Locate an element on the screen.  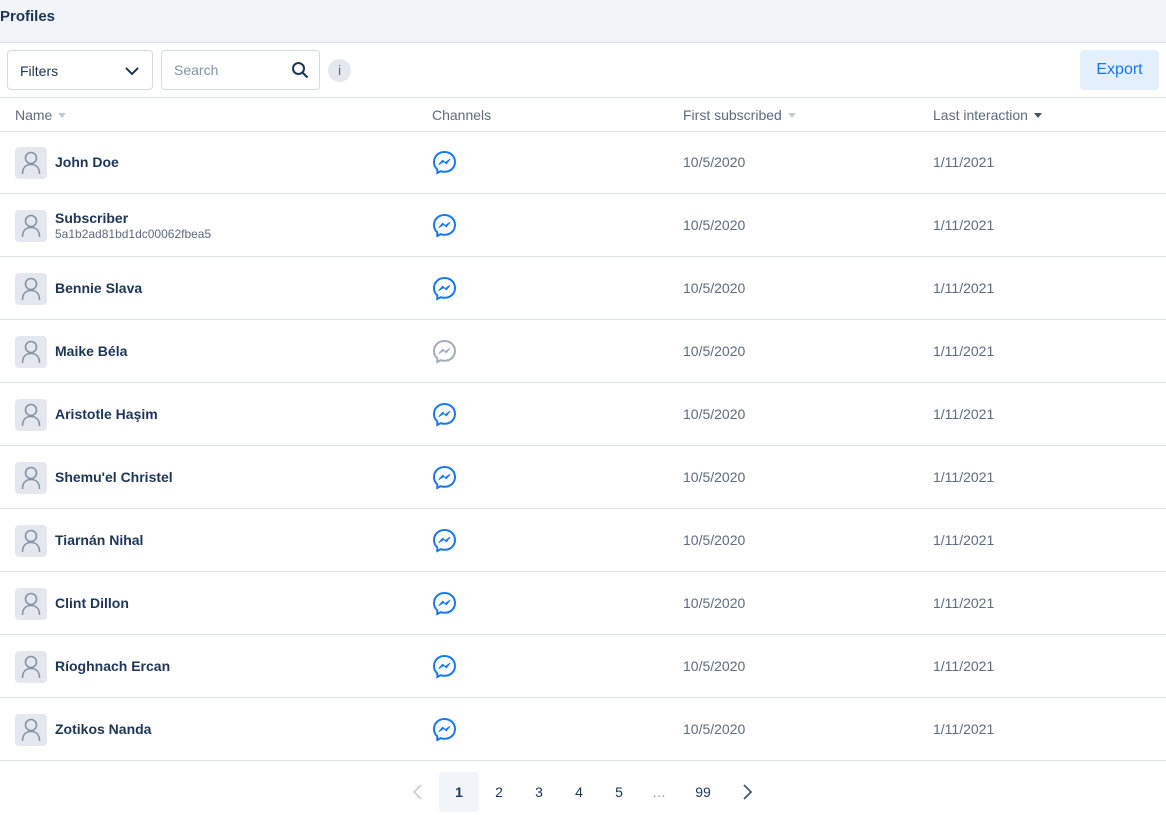
table-row: Aristotle Haşim 10/5/2020 1/11/2021 is located at coordinates (583, 414).